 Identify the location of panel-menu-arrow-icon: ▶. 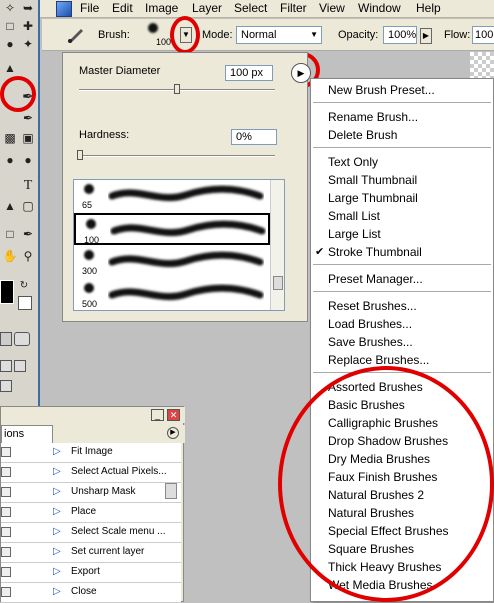
(301, 73).